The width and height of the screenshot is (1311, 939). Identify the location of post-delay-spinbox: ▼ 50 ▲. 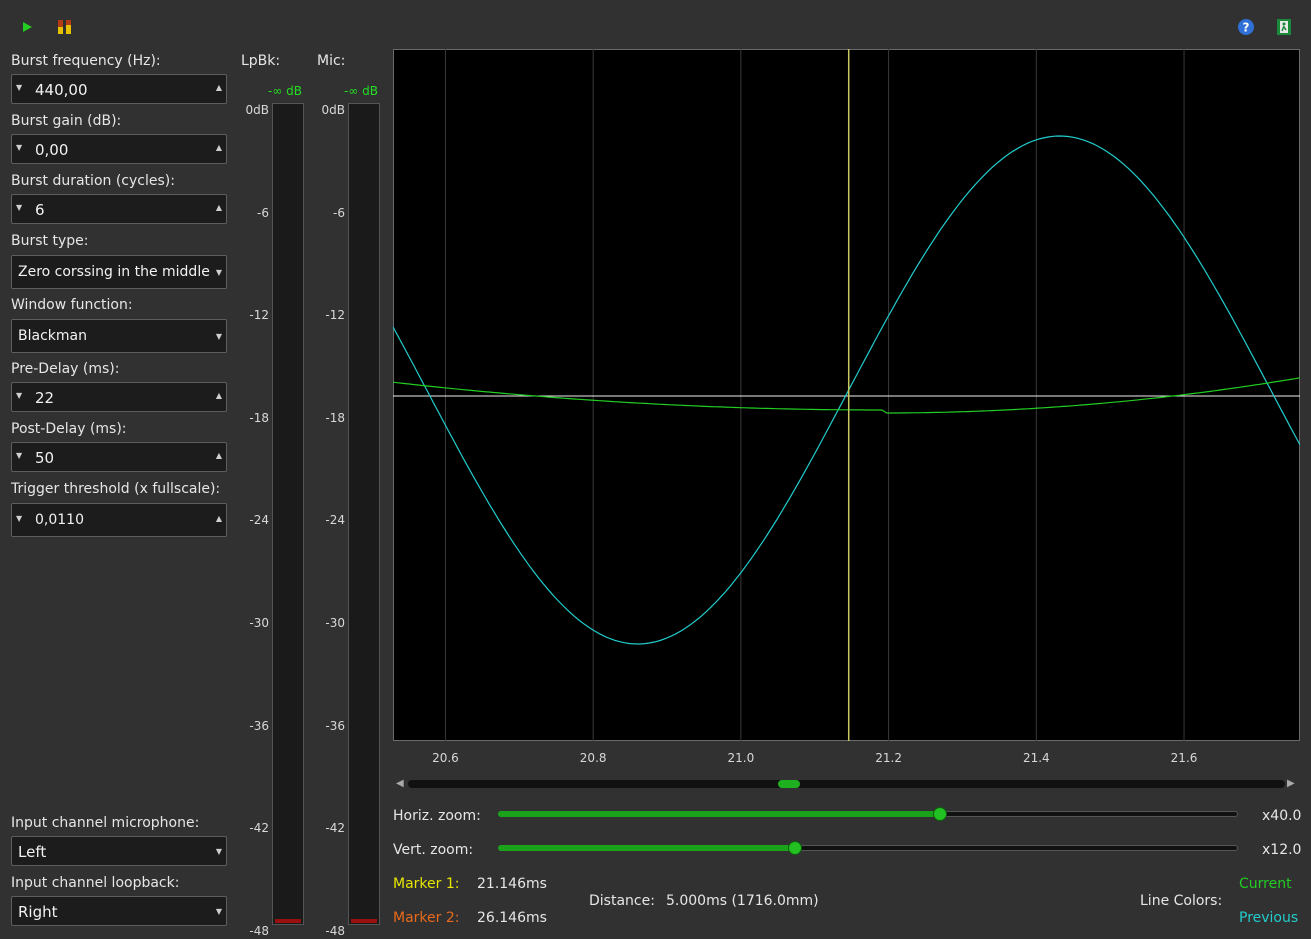
(119, 457).